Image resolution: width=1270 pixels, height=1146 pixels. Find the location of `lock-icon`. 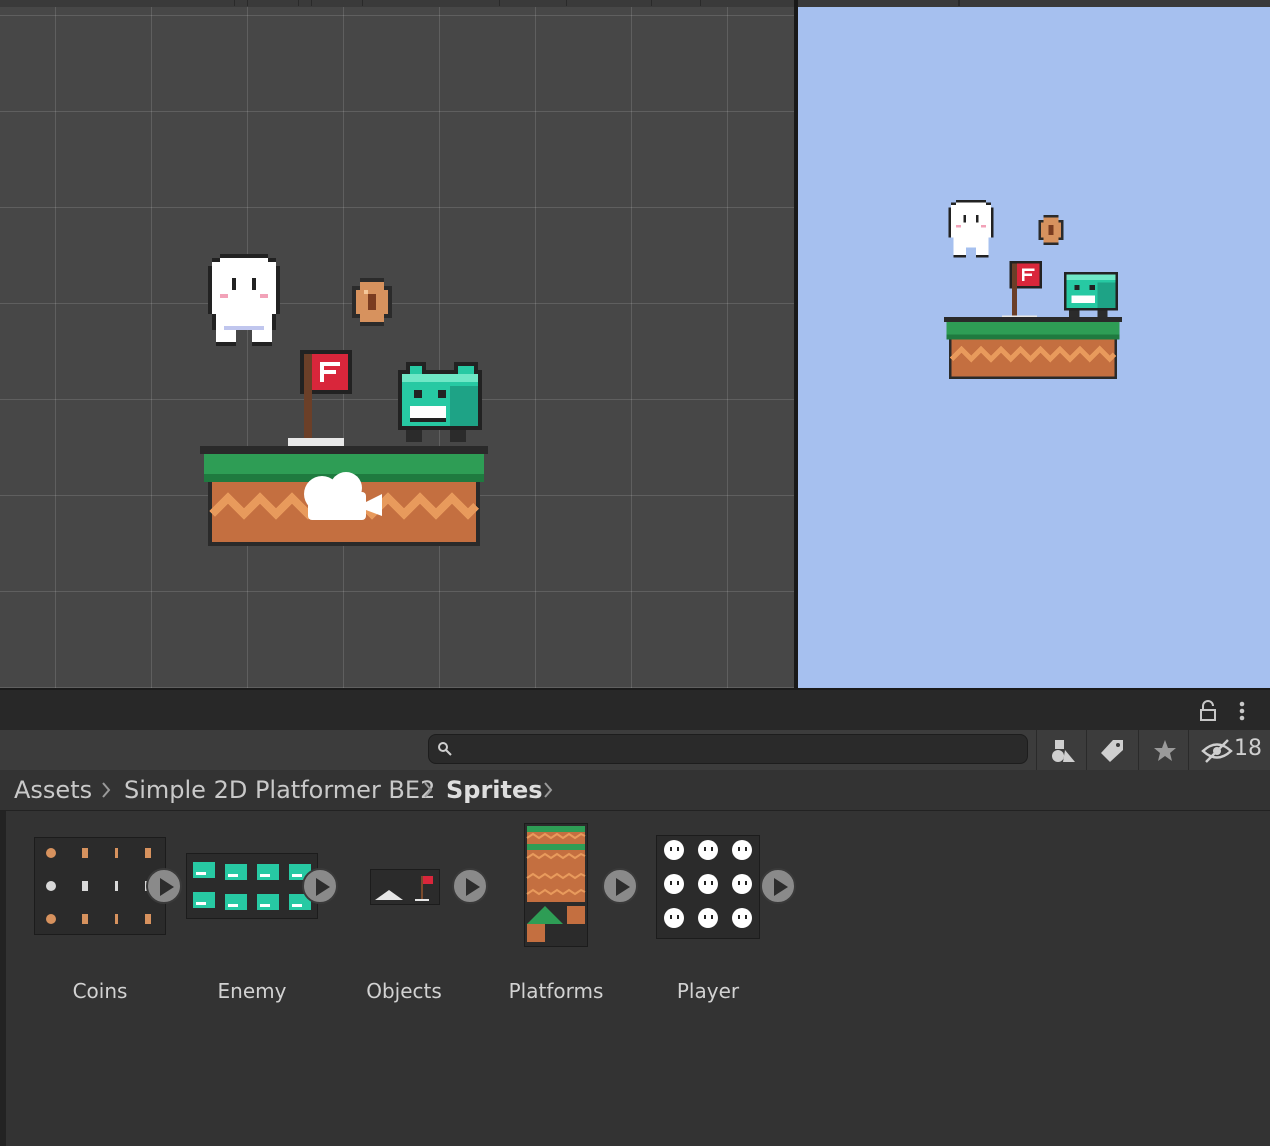

lock-icon is located at coordinates (1208, 711).